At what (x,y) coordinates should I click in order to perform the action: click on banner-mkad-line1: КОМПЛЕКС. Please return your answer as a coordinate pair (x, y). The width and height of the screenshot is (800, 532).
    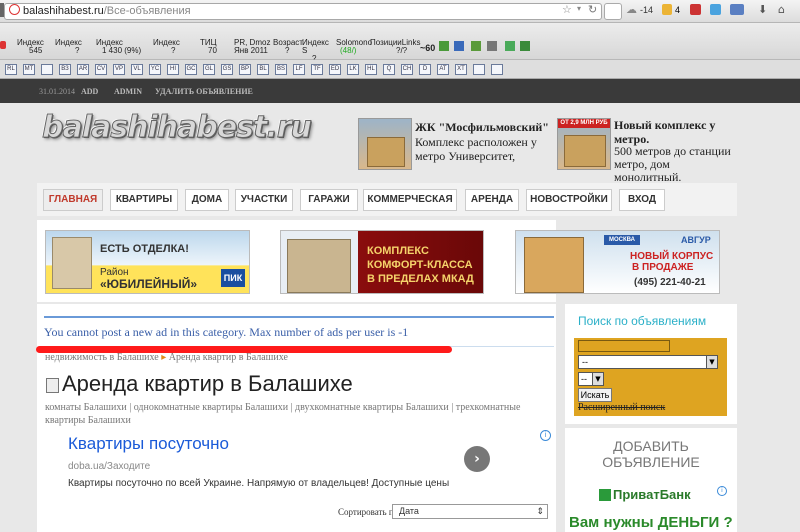
    Looking at the image, I should click on (398, 251).